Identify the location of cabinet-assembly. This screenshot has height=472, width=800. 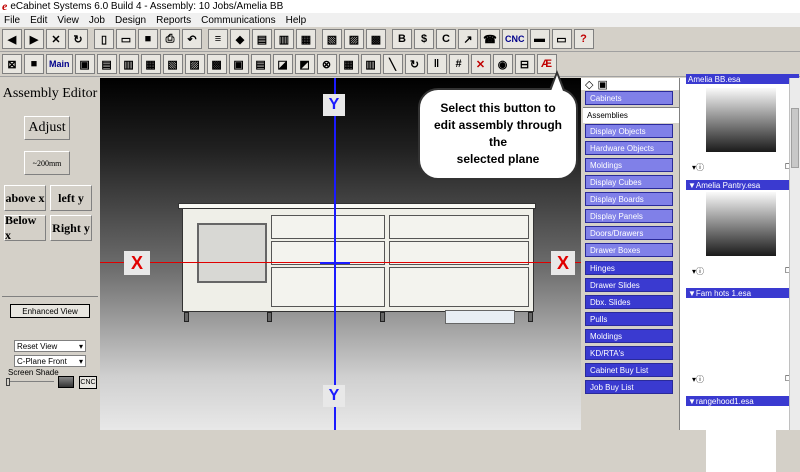
(358, 260).